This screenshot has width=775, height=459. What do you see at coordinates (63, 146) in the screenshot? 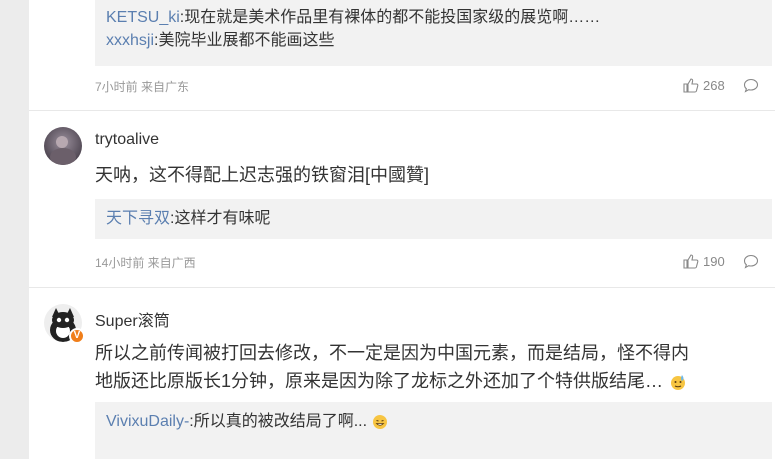
I see `avatar` at bounding box center [63, 146].